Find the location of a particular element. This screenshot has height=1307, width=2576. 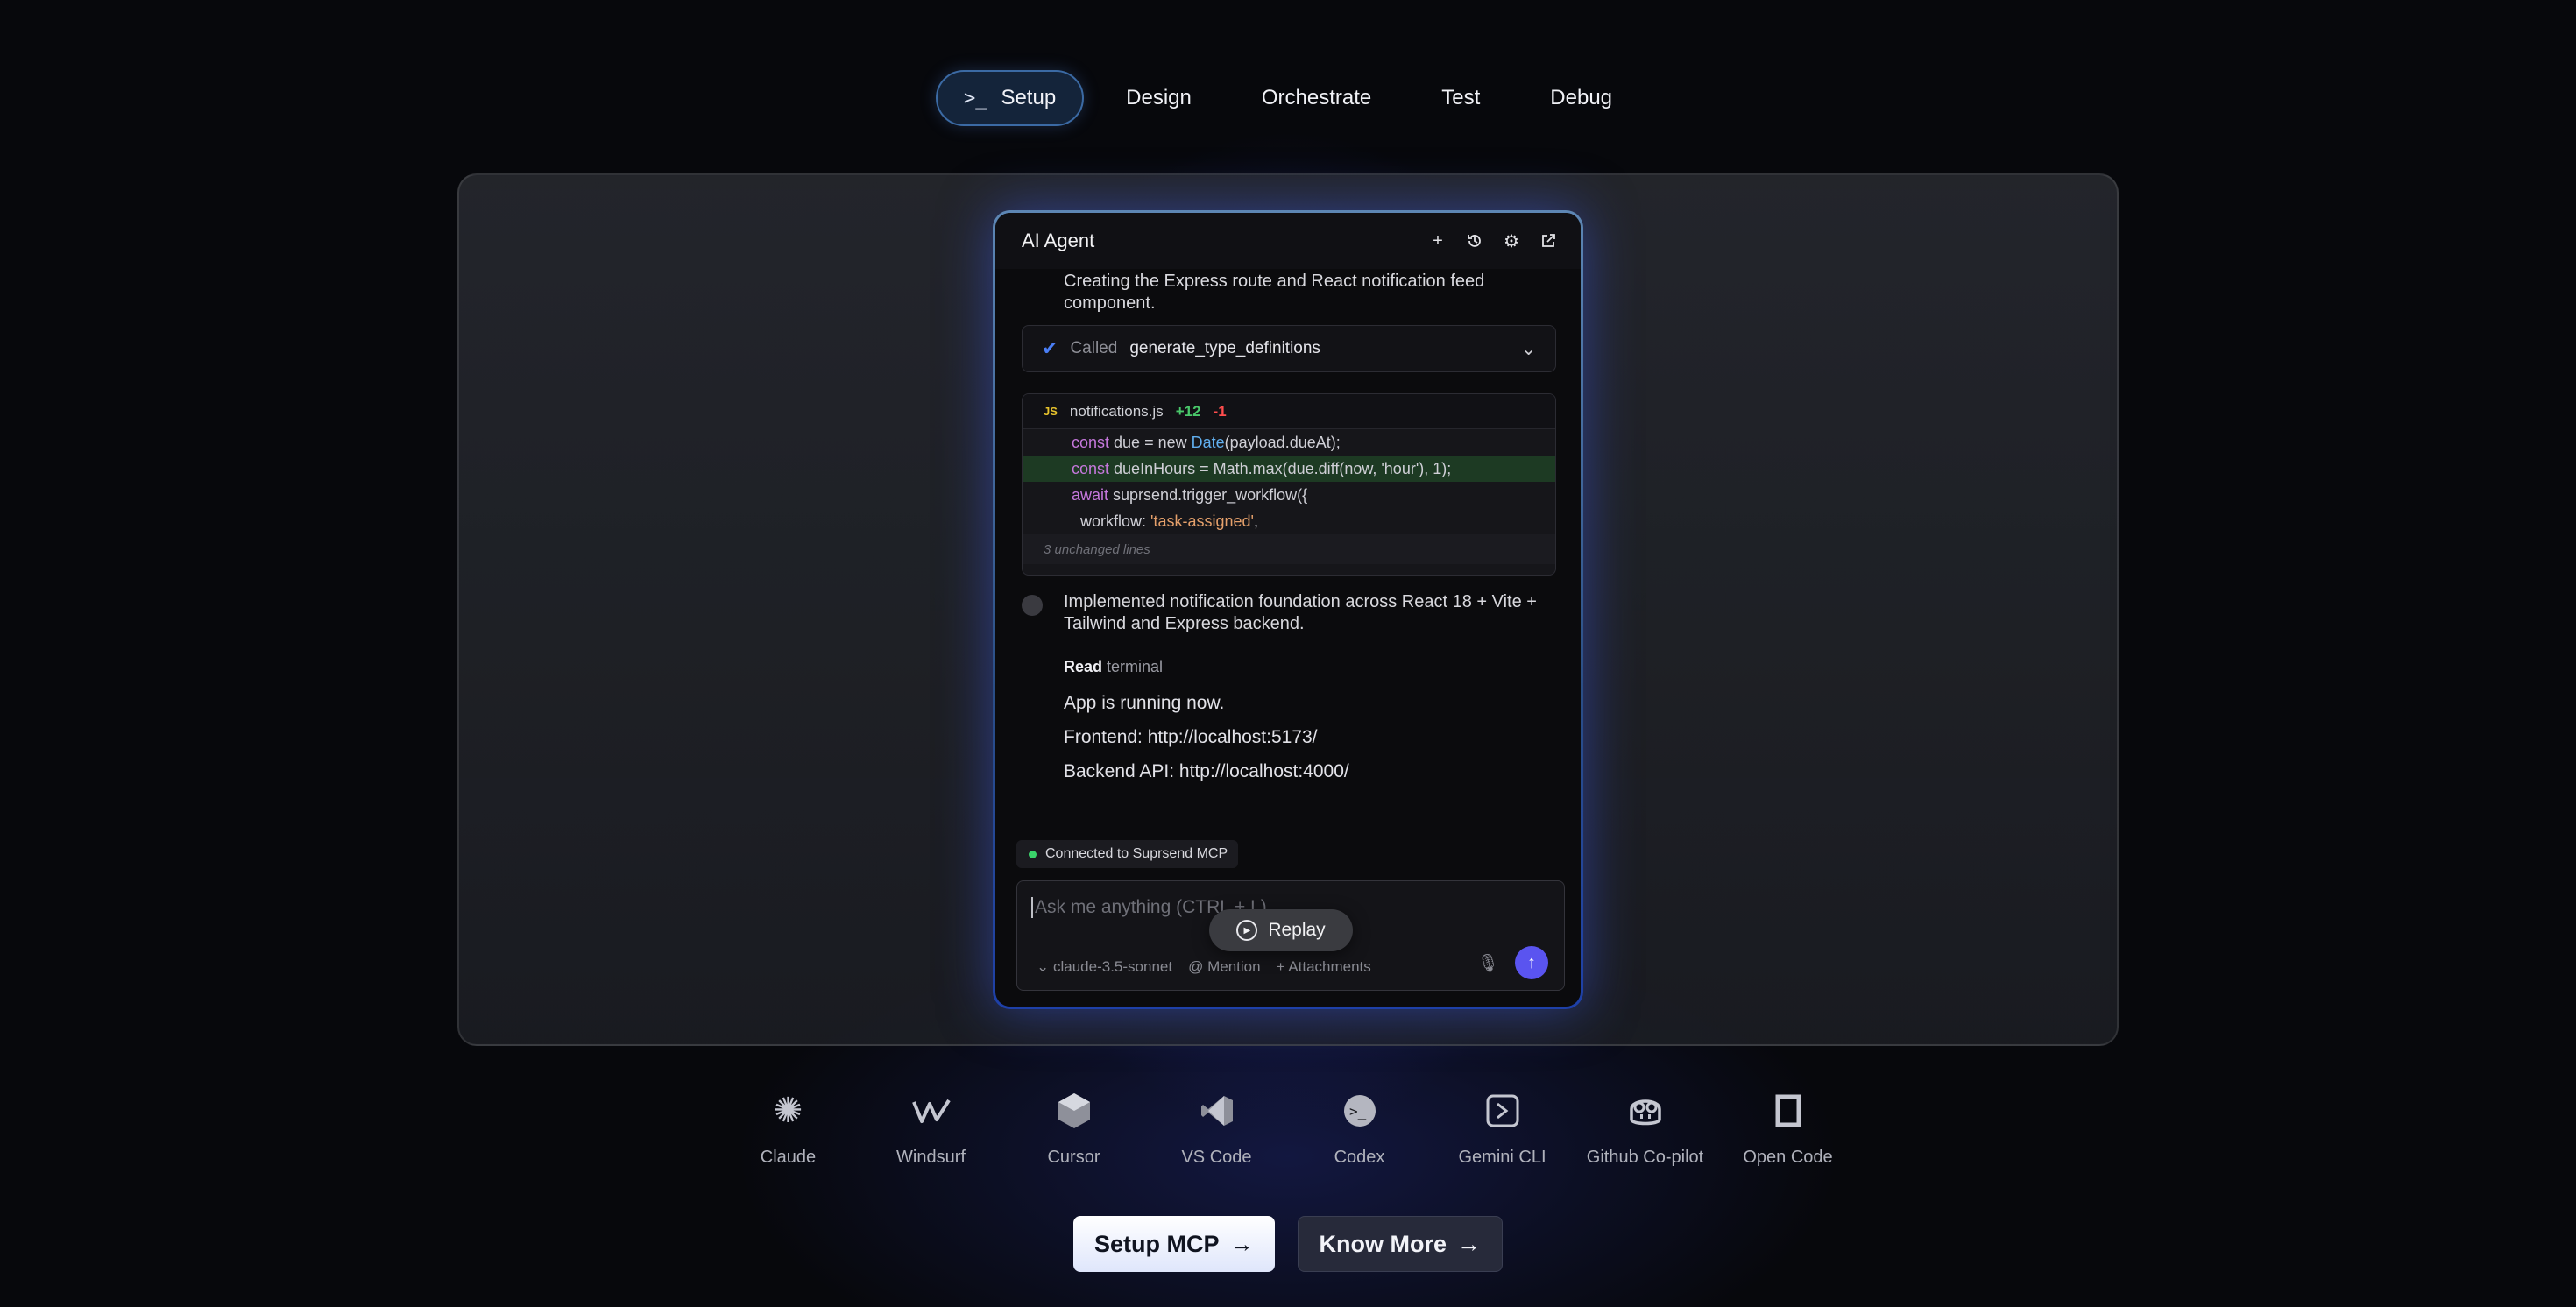

tool-name: VS Code is located at coordinates (1216, 1157).